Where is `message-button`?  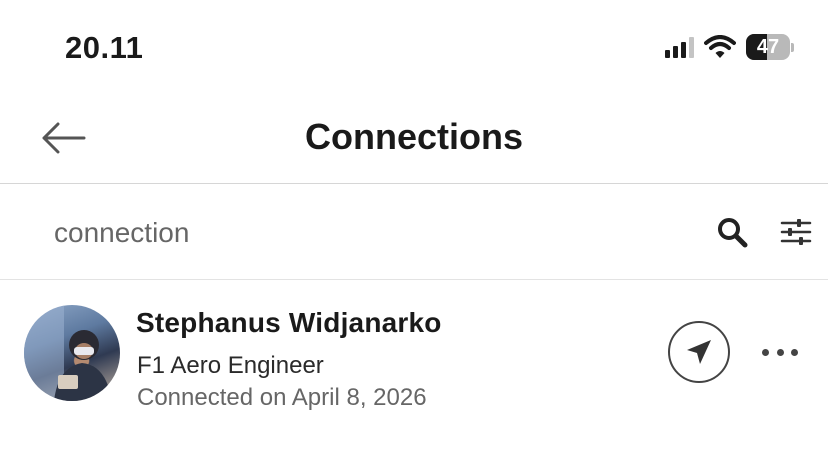
message-button is located at coordinates (699, 352).